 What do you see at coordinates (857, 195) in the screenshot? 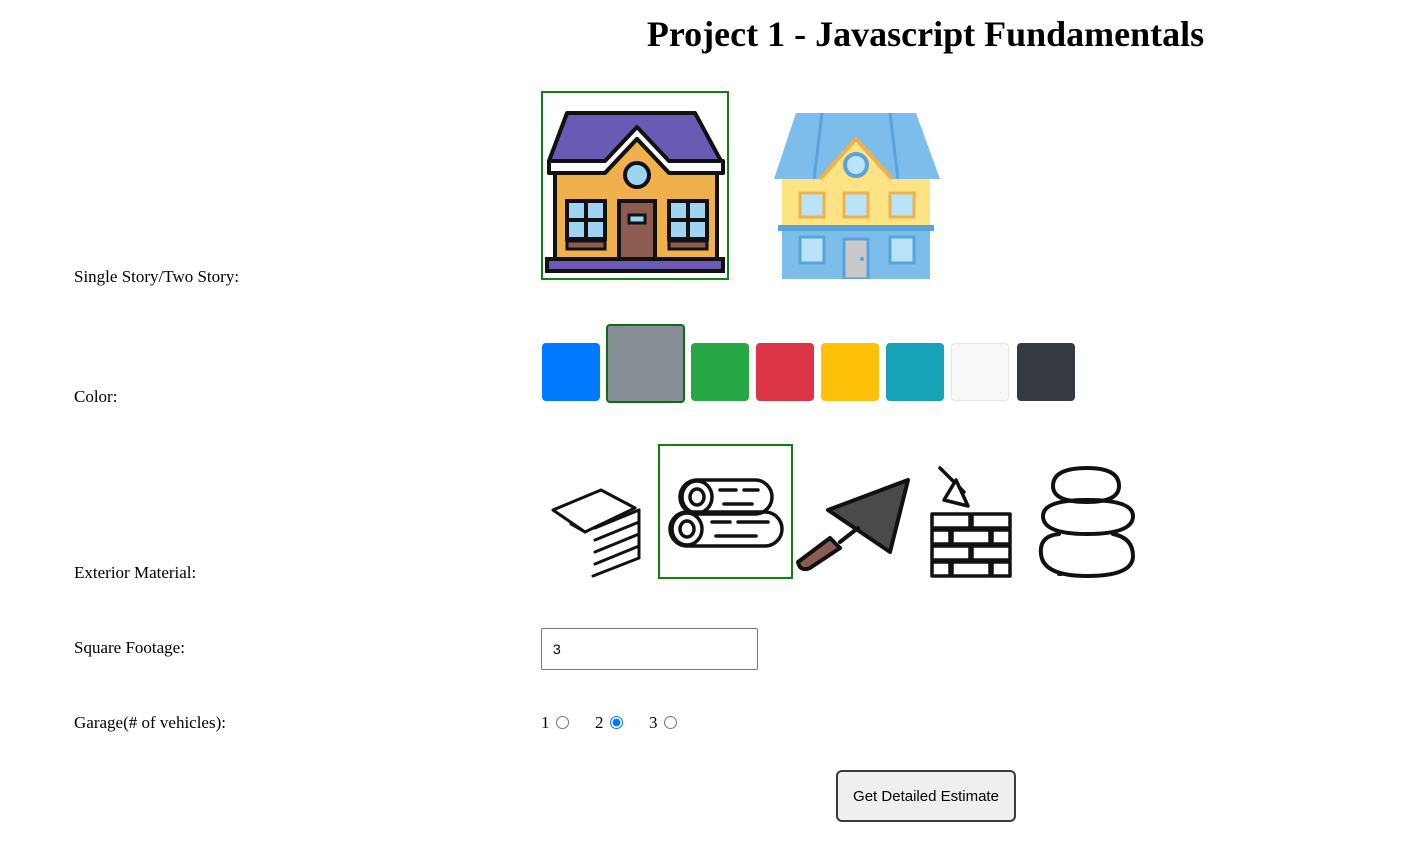
I see `two-story-house-icon` at bounding box center [857, 195].